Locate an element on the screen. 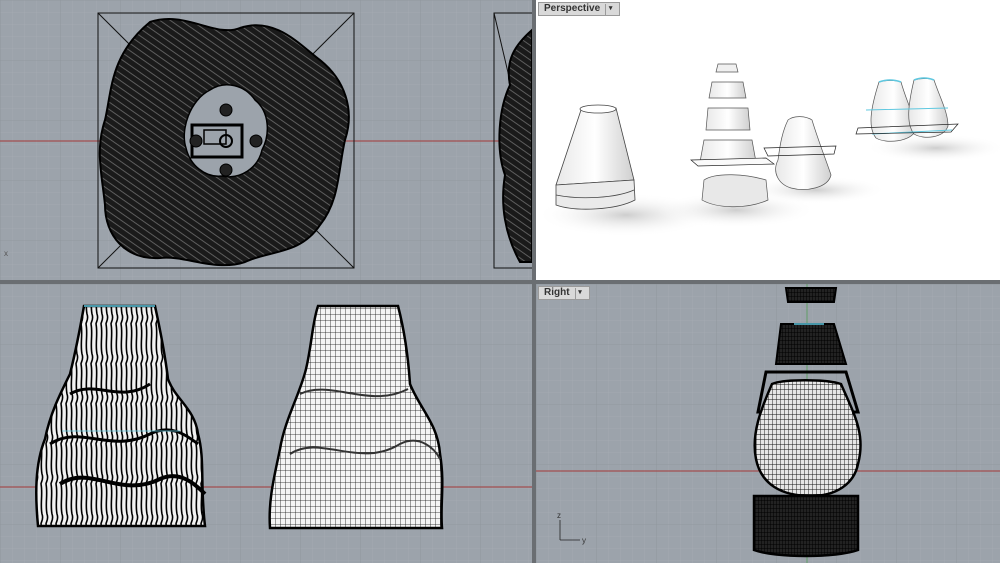 The image size is (1000, 563). right-viewport-label: Right ▾ is located at coordinates (564, 293).